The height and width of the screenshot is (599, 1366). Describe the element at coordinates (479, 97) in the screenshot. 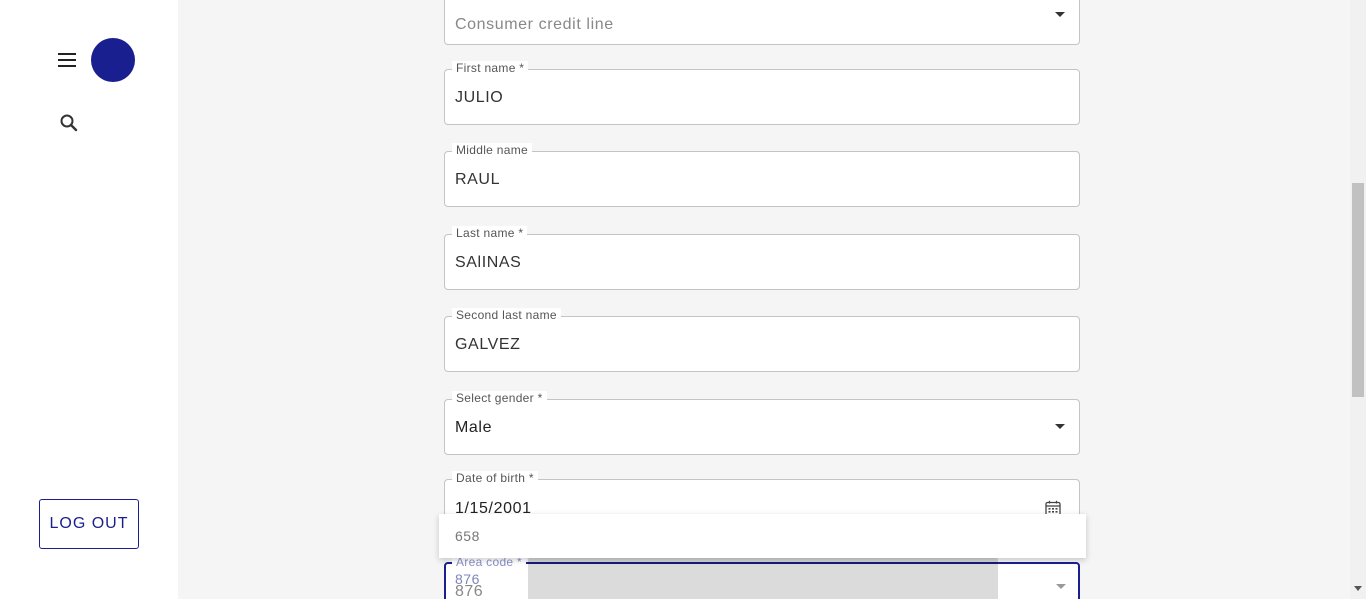

I see `first-name-value: JULIO` at that location.